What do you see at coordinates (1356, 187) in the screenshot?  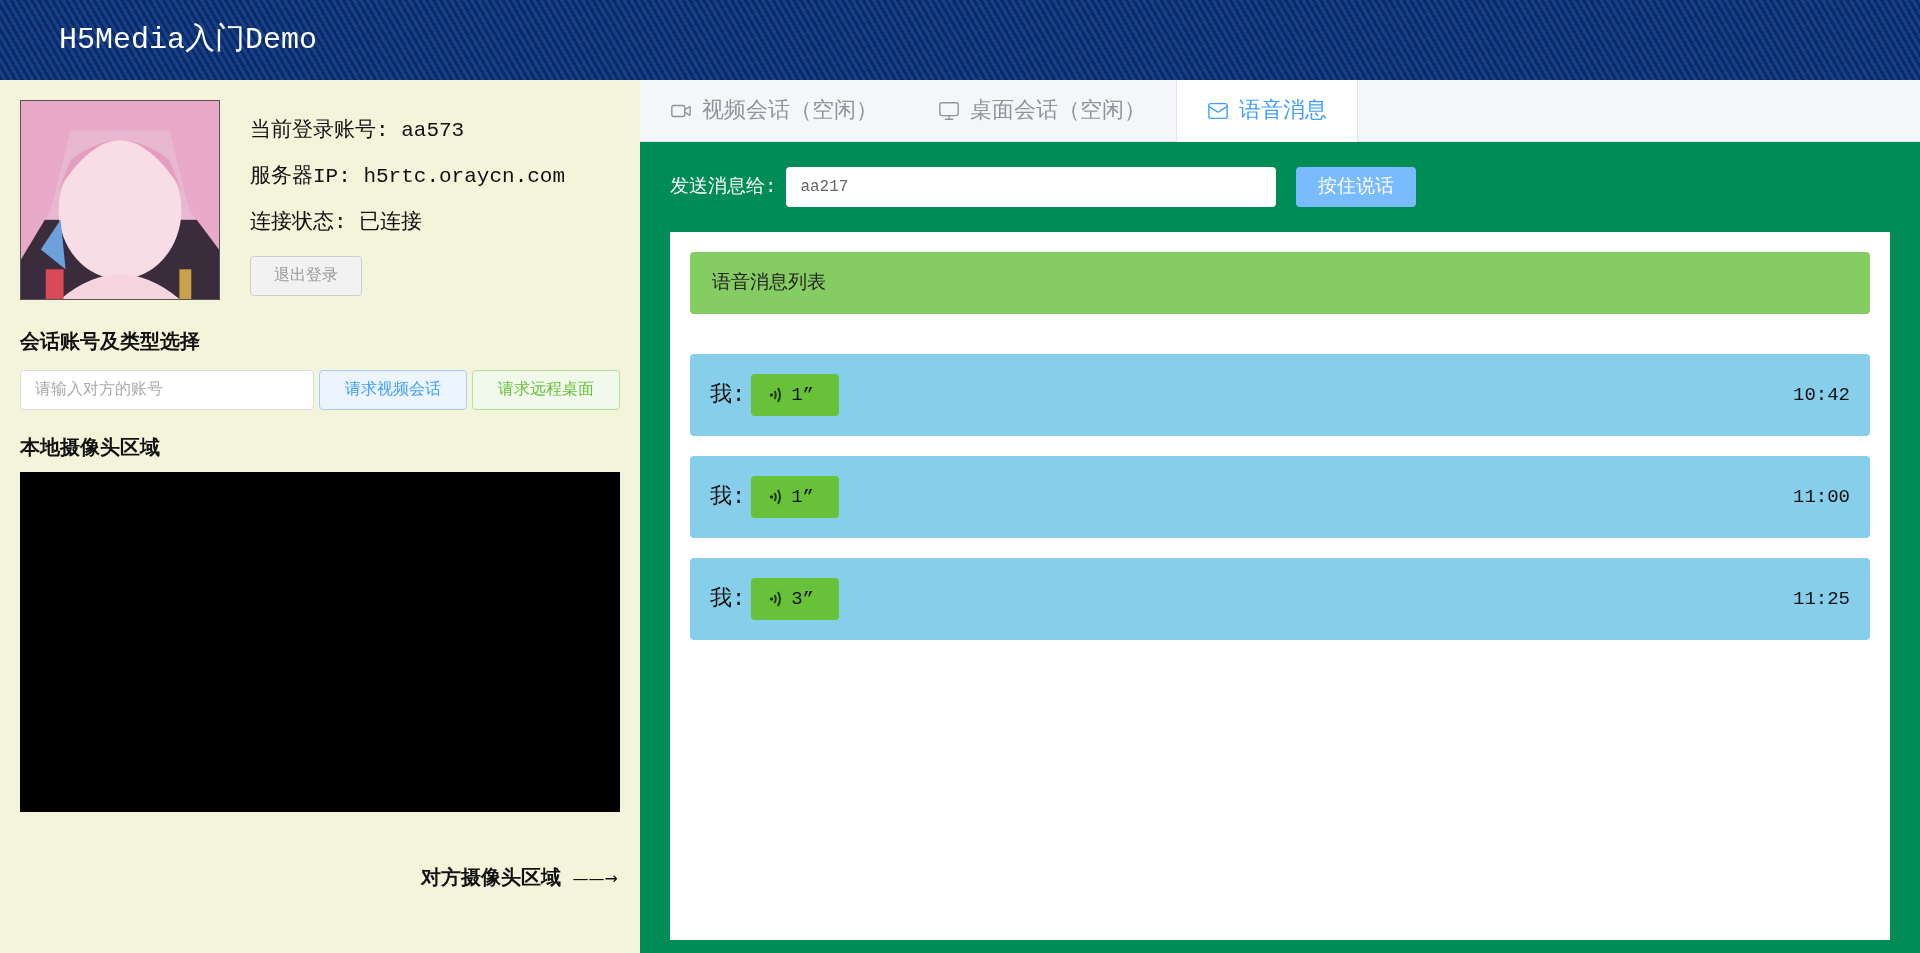 I see `hold-to-talk-button: 按住说话` at bounding box center [1356, 187].